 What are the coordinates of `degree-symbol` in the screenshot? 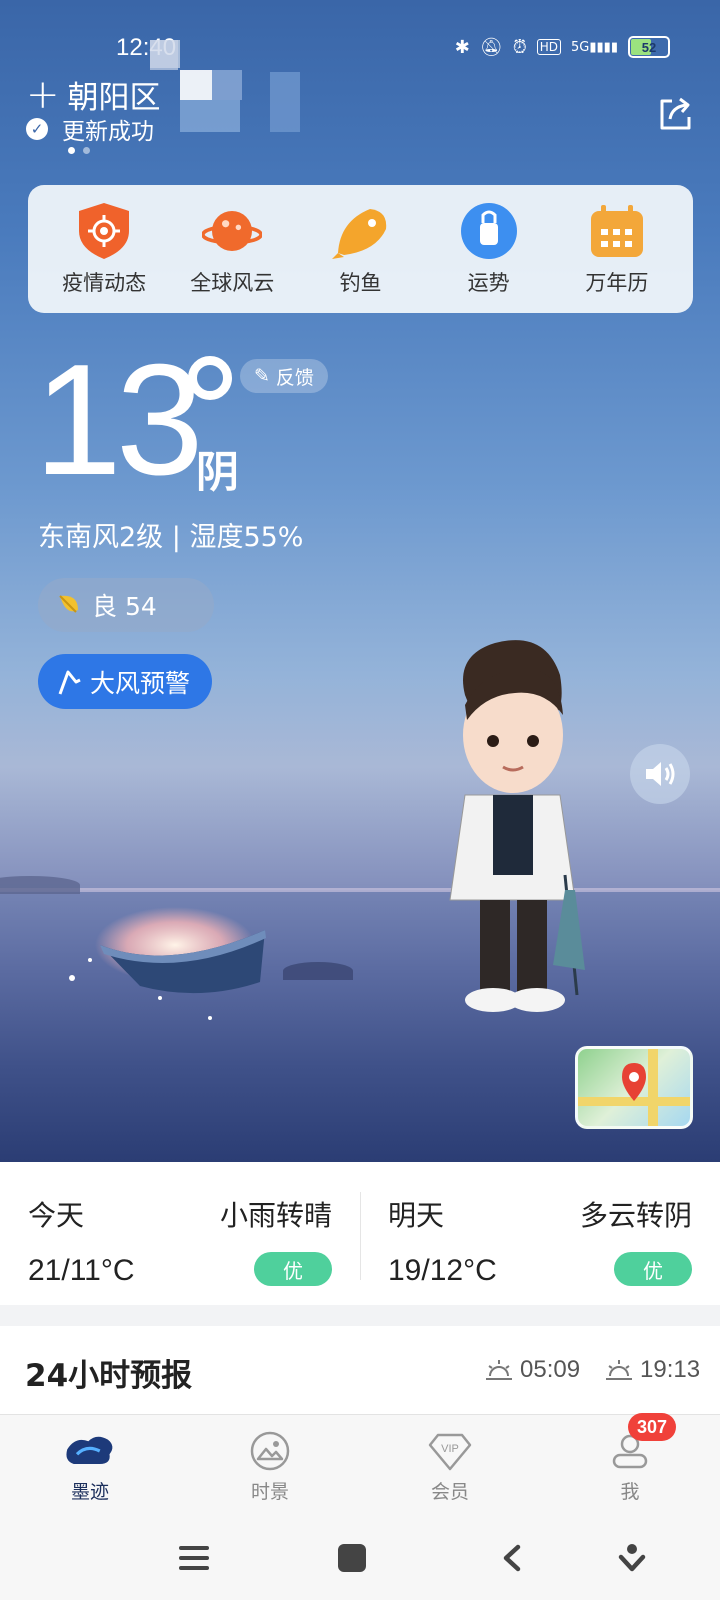 It's located at (210, 378).